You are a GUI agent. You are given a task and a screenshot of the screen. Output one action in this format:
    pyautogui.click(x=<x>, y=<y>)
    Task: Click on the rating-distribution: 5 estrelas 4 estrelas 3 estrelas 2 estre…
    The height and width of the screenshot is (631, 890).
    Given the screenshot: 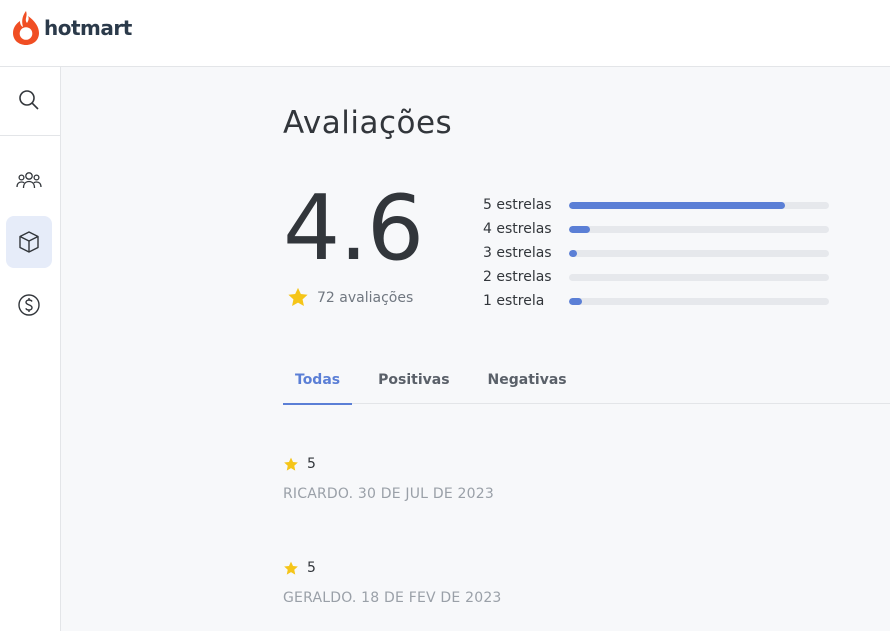 What is the action you would take?
    pyautogui.click(x=658, y=253)
    